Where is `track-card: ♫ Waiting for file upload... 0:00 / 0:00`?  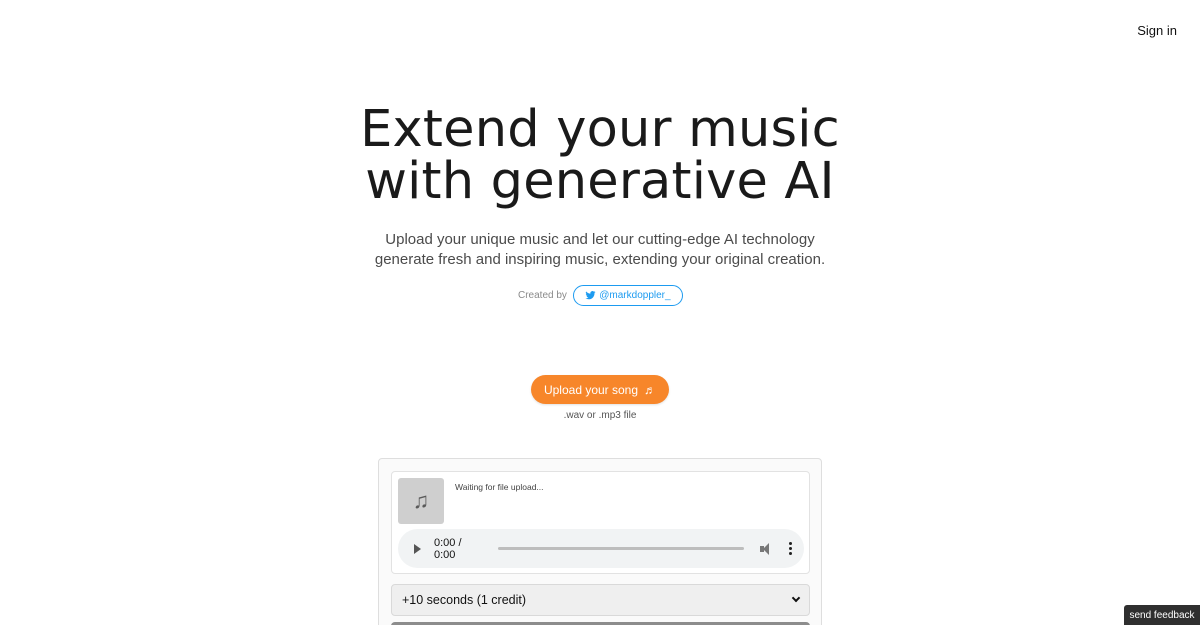 track-card: ♫ Waiting for file upload... 0:00 / 0:00 is located at coordinates (600, 522).